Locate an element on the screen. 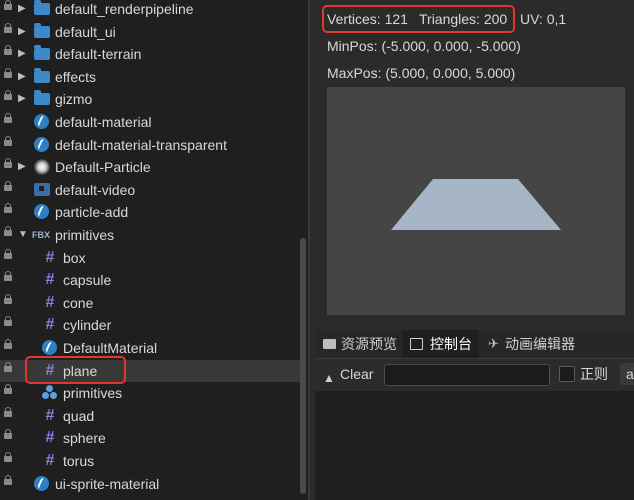 The width and height of the screenshot is (634, 500). tree-item-label: box is located at coordinates (74, 257).